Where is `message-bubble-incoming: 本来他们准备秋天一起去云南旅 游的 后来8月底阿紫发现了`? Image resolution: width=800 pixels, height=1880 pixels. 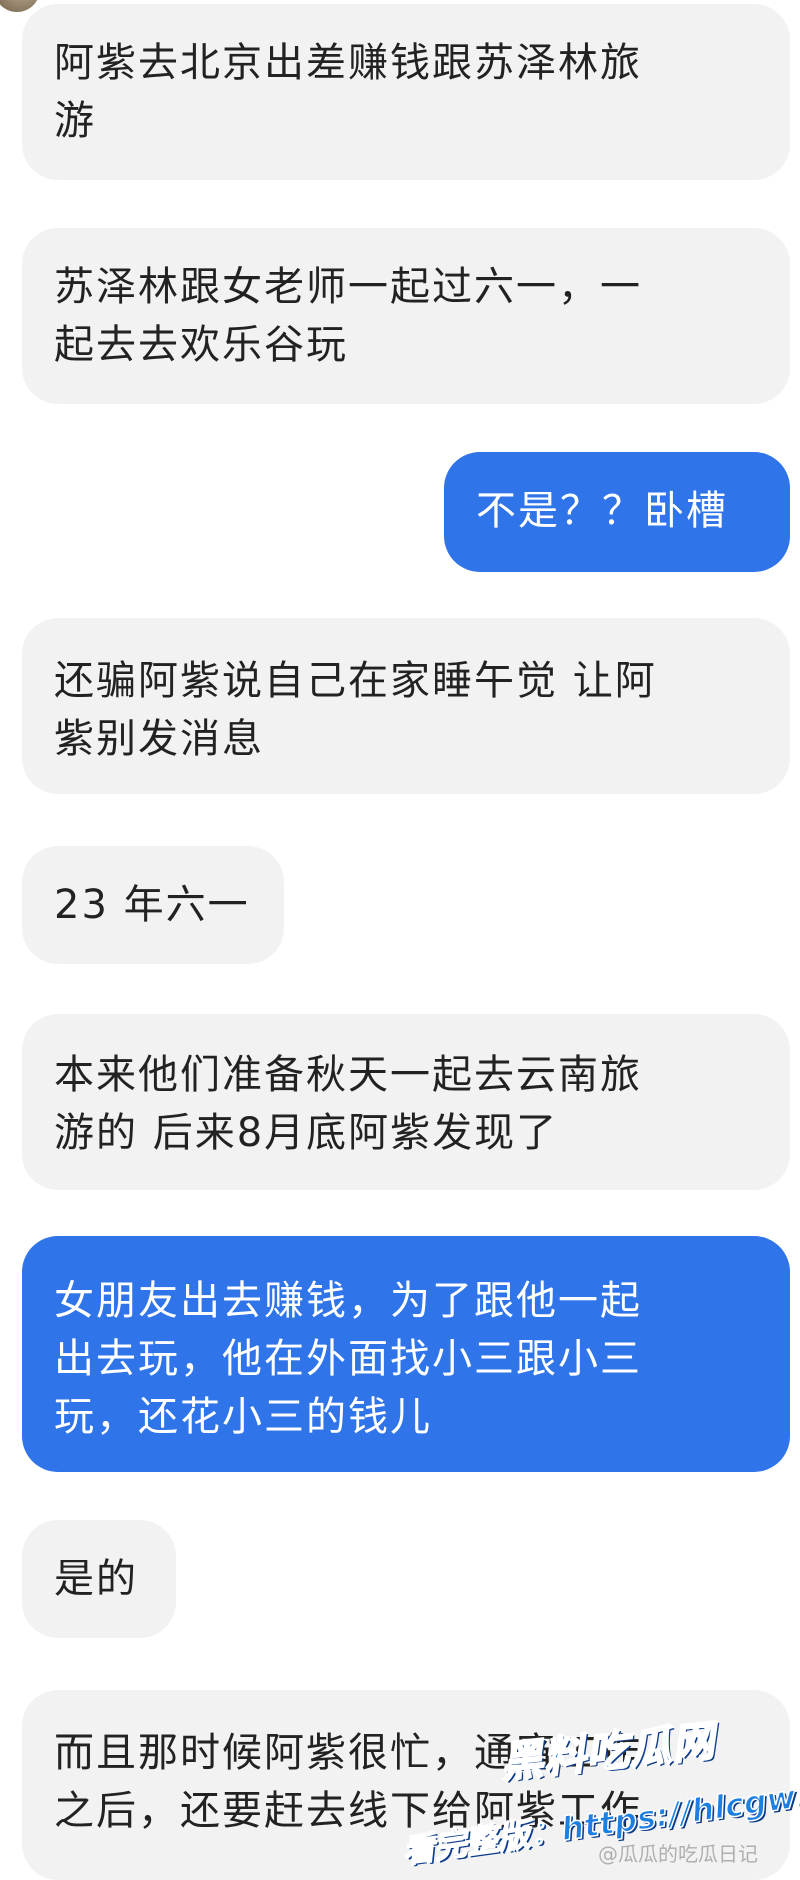 message-bubble-incoming: 本来他们准备秋天一起去云南旅 游的 后来8月底阿紫发现了 is located at coordinates (406, 1102).